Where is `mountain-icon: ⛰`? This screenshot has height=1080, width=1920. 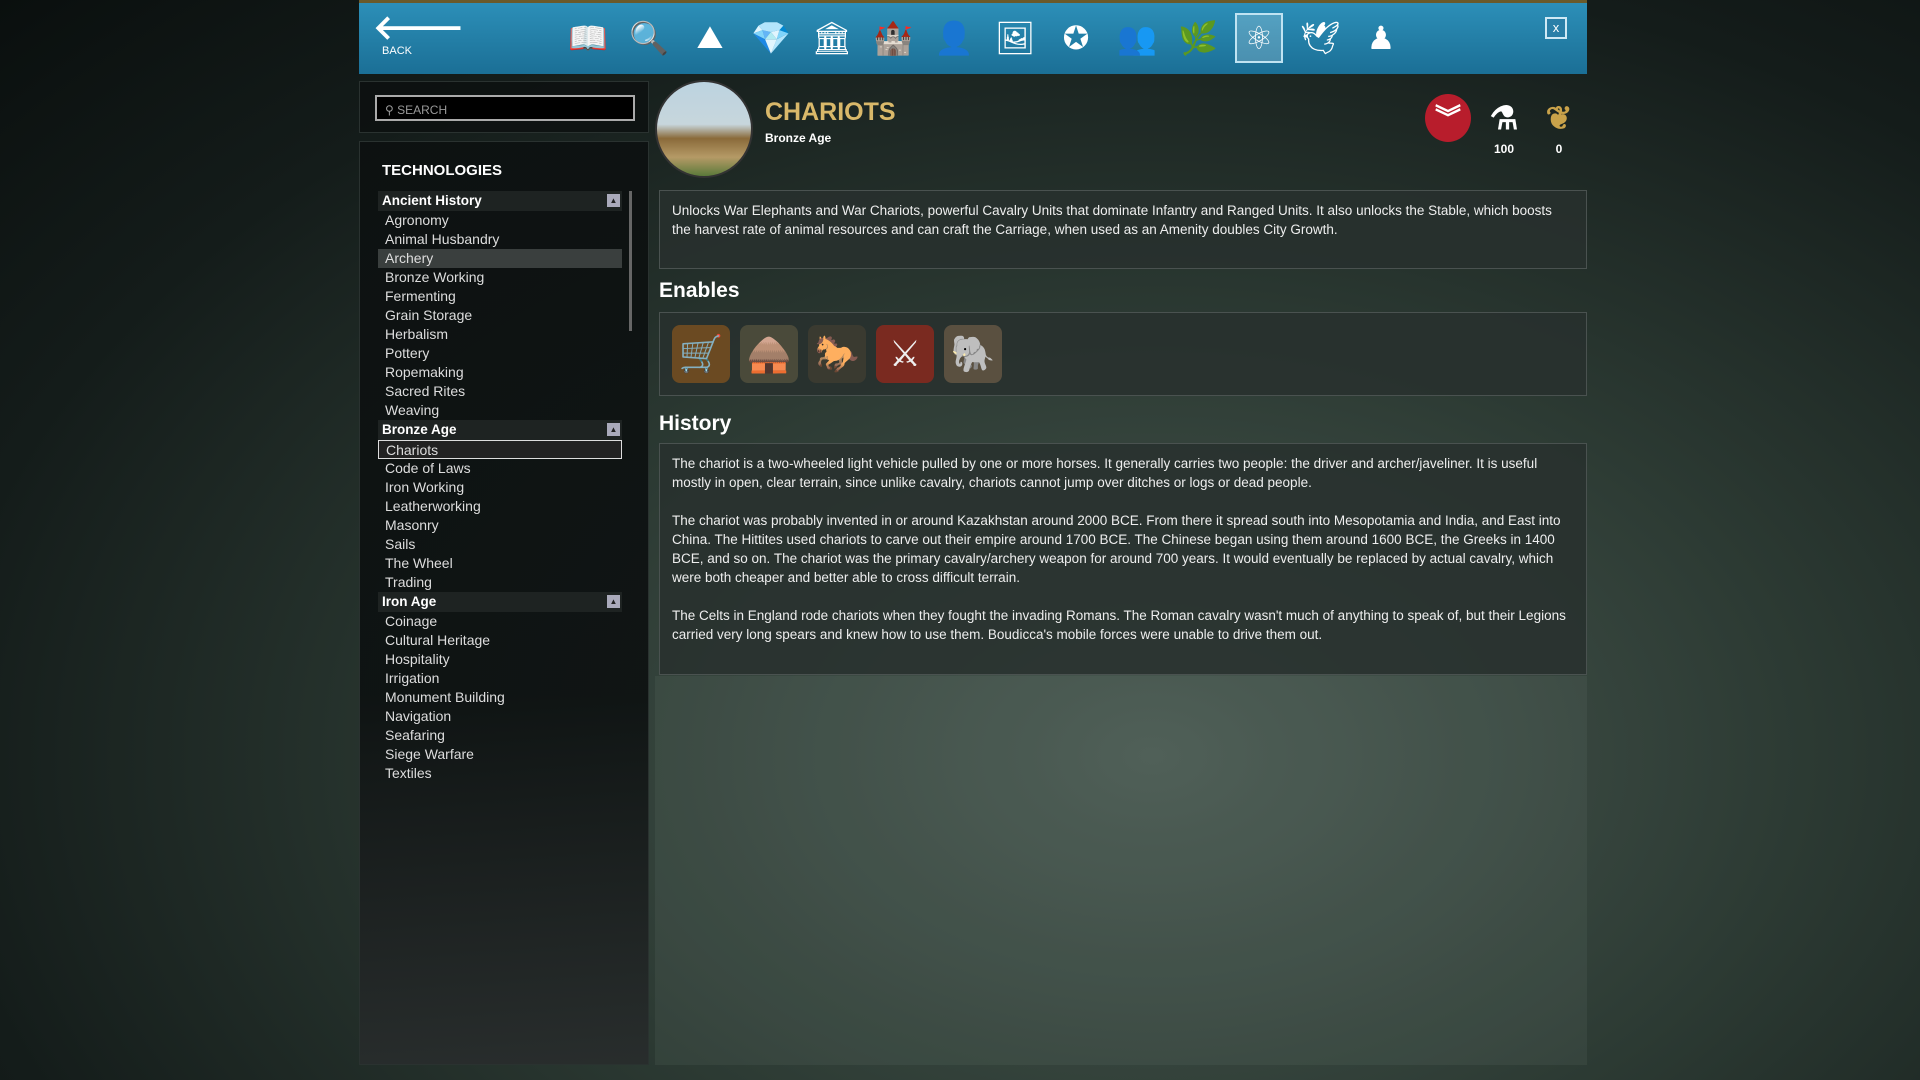 mountain-icon: ⛰ is located at coordinates (710, 38).